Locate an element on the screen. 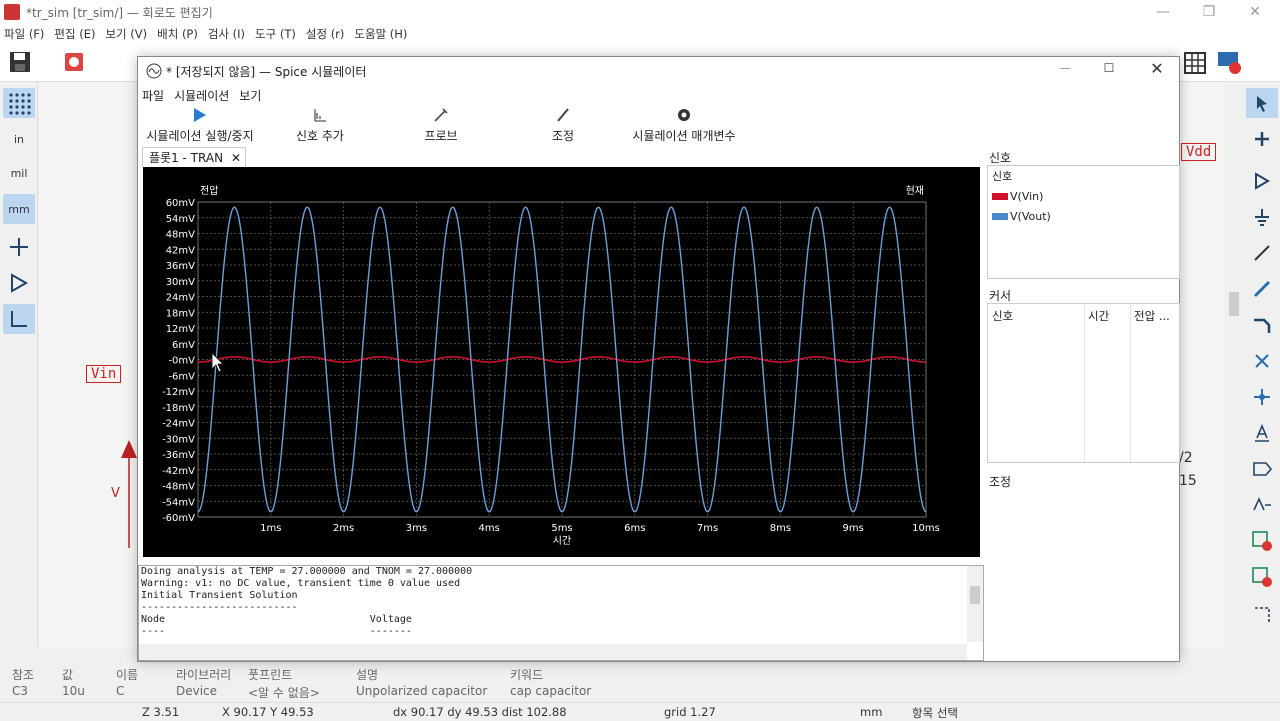 Image resolution: width=1280 pixels, height=721 pixels. vertical-scrollbar is located at coordinates (1234, 365).